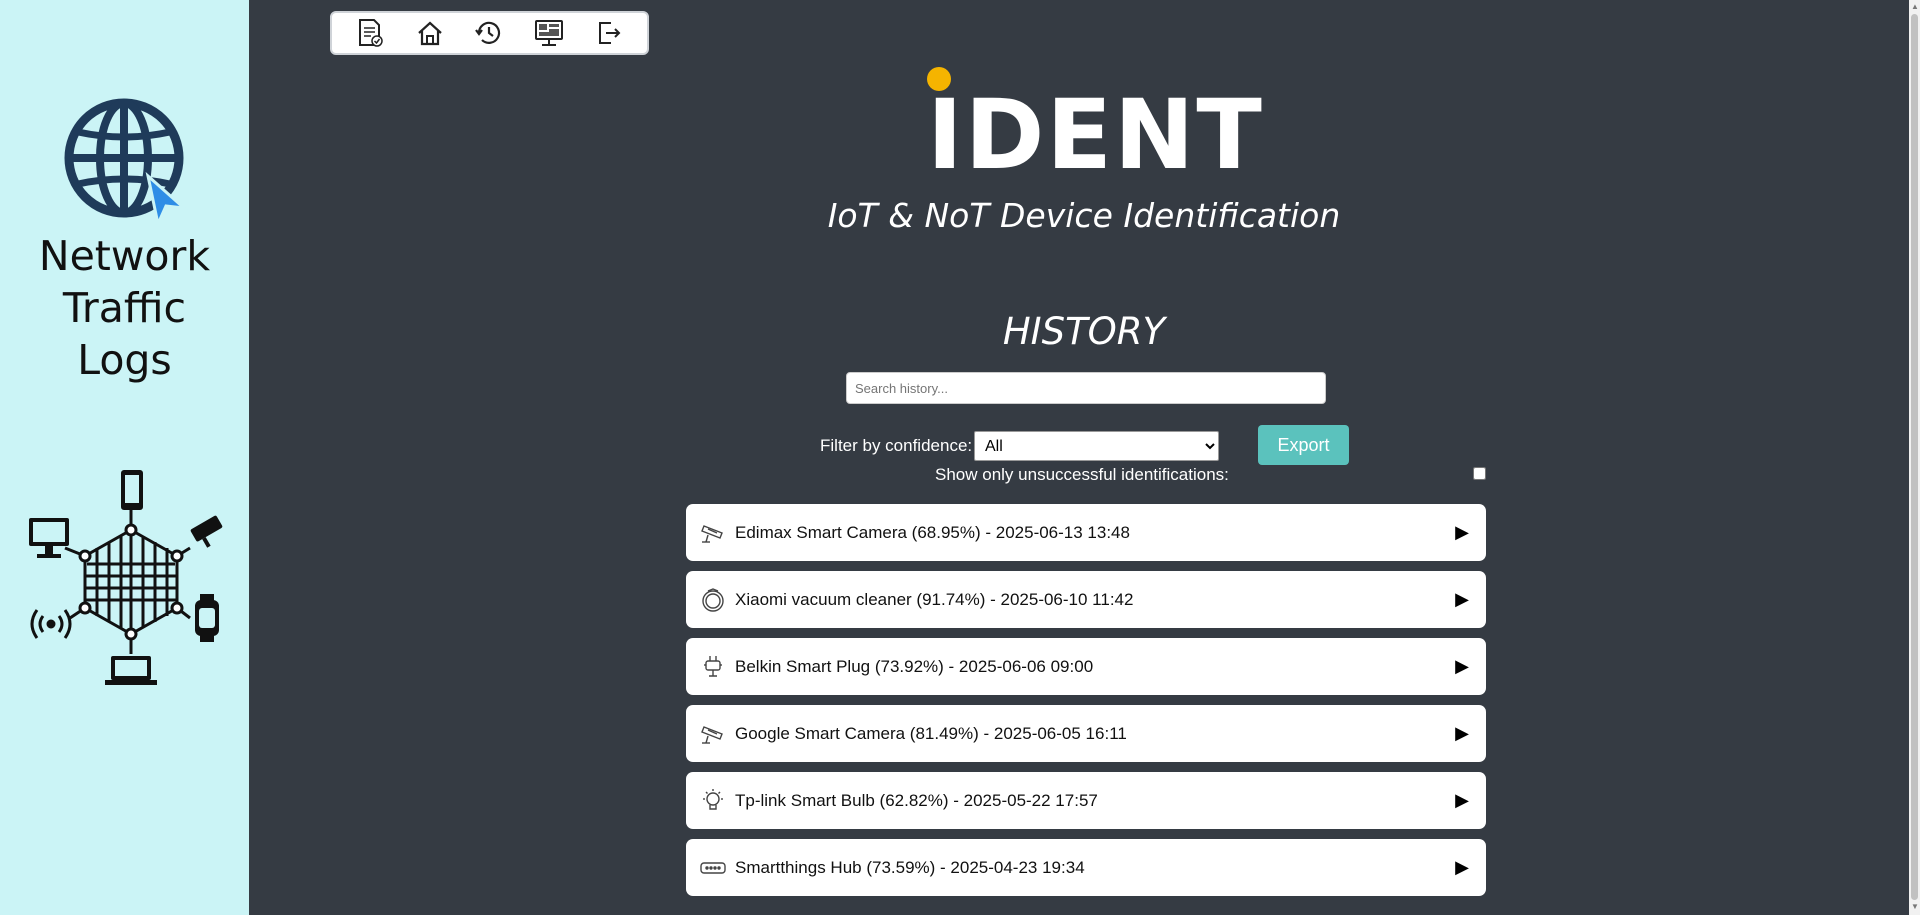  I want to click on logout-icon, so click(610, 33).